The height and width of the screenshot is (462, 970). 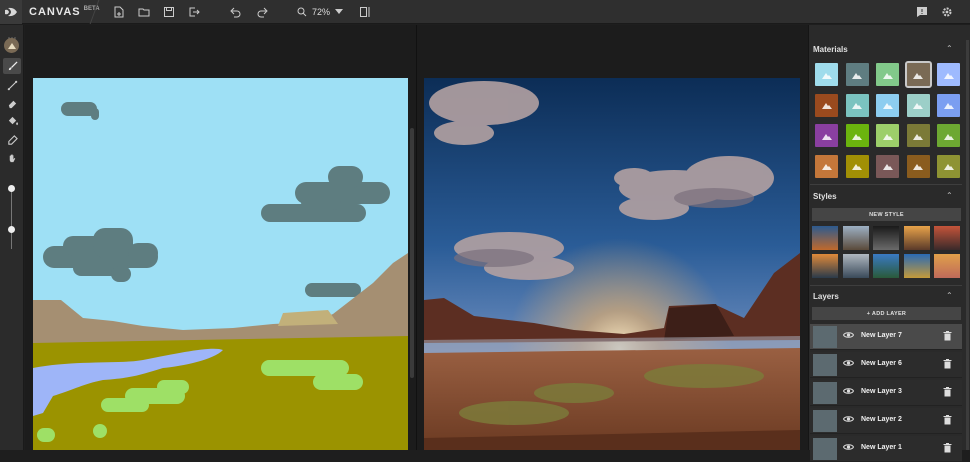 I want to click on toggle-view-button, so click(x=365, y=12).